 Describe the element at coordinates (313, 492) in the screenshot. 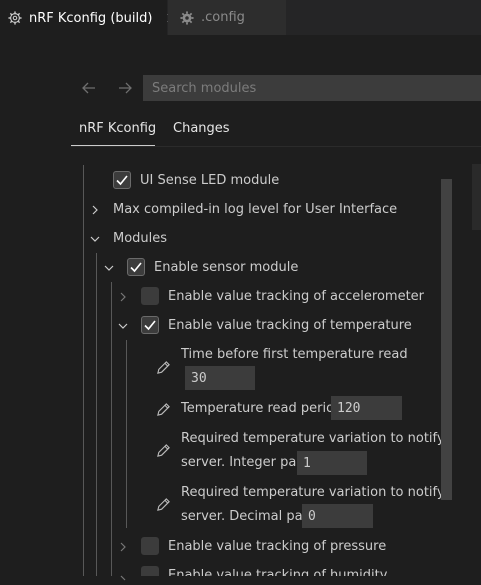

I see `var-dec-label-line1: Required temperature variation to notify` at that location.